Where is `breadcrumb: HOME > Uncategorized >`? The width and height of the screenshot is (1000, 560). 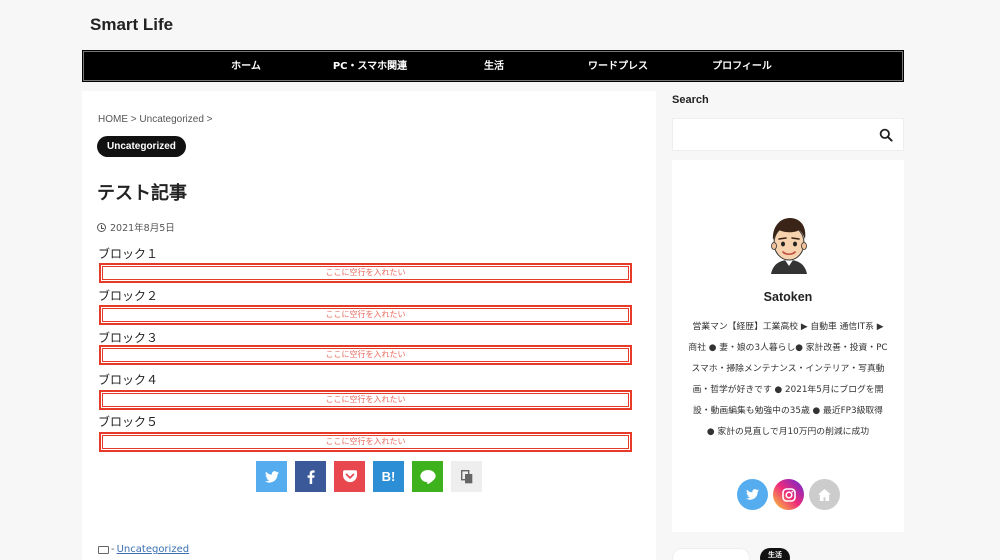
breadcrumb: HOME > Uncategorized > is located at coordinates (155, 119).